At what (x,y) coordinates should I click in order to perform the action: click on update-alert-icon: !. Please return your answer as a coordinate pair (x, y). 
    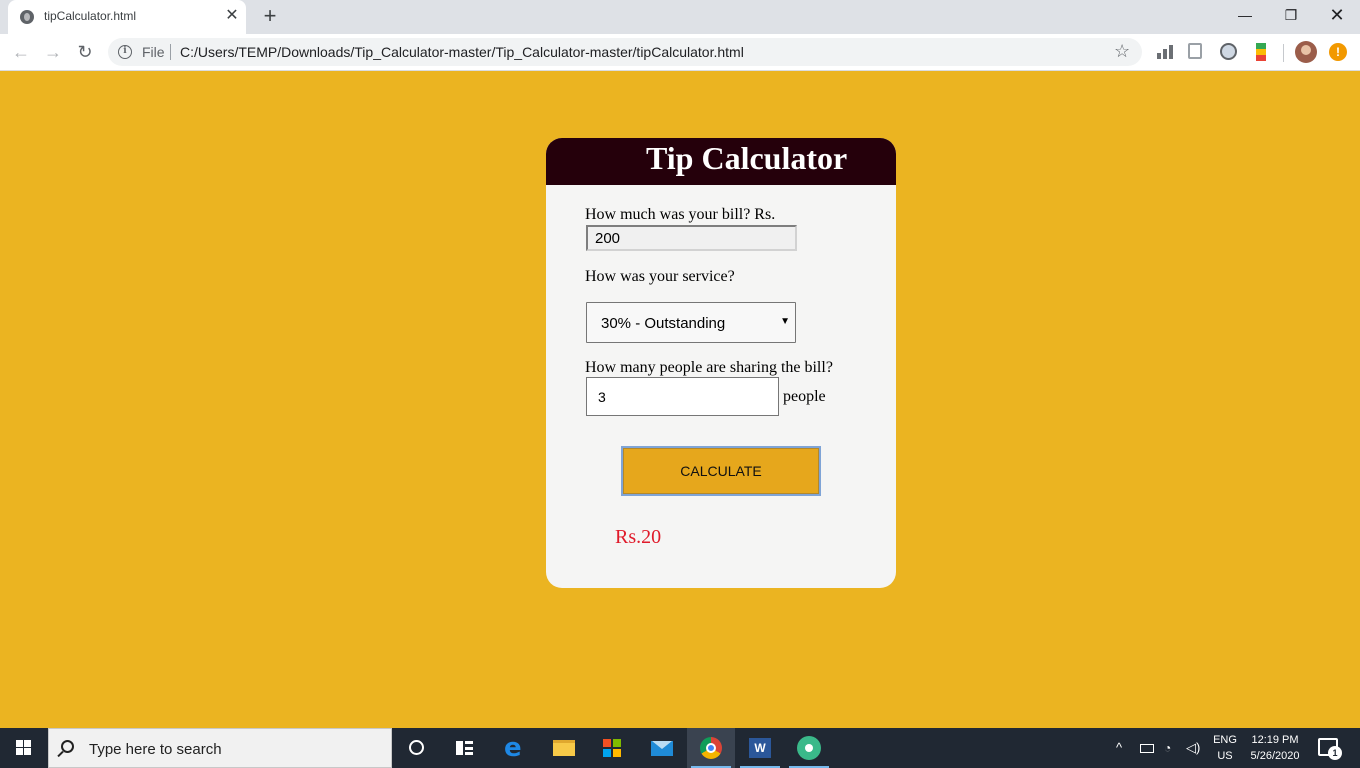
    Looking at the image, I should click on (1338, 52).